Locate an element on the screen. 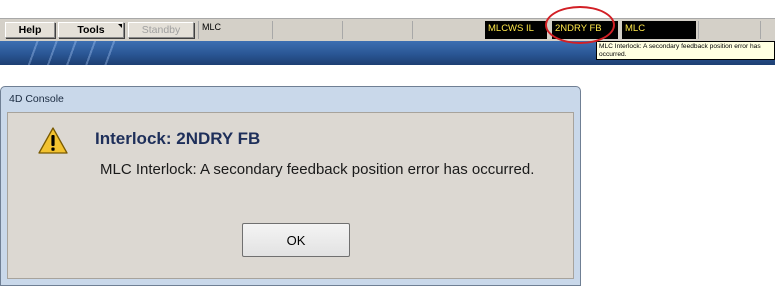 The height and width of the screenshot is (301, 775). tools-button-label: Tools is located at coordinates (91, 30).